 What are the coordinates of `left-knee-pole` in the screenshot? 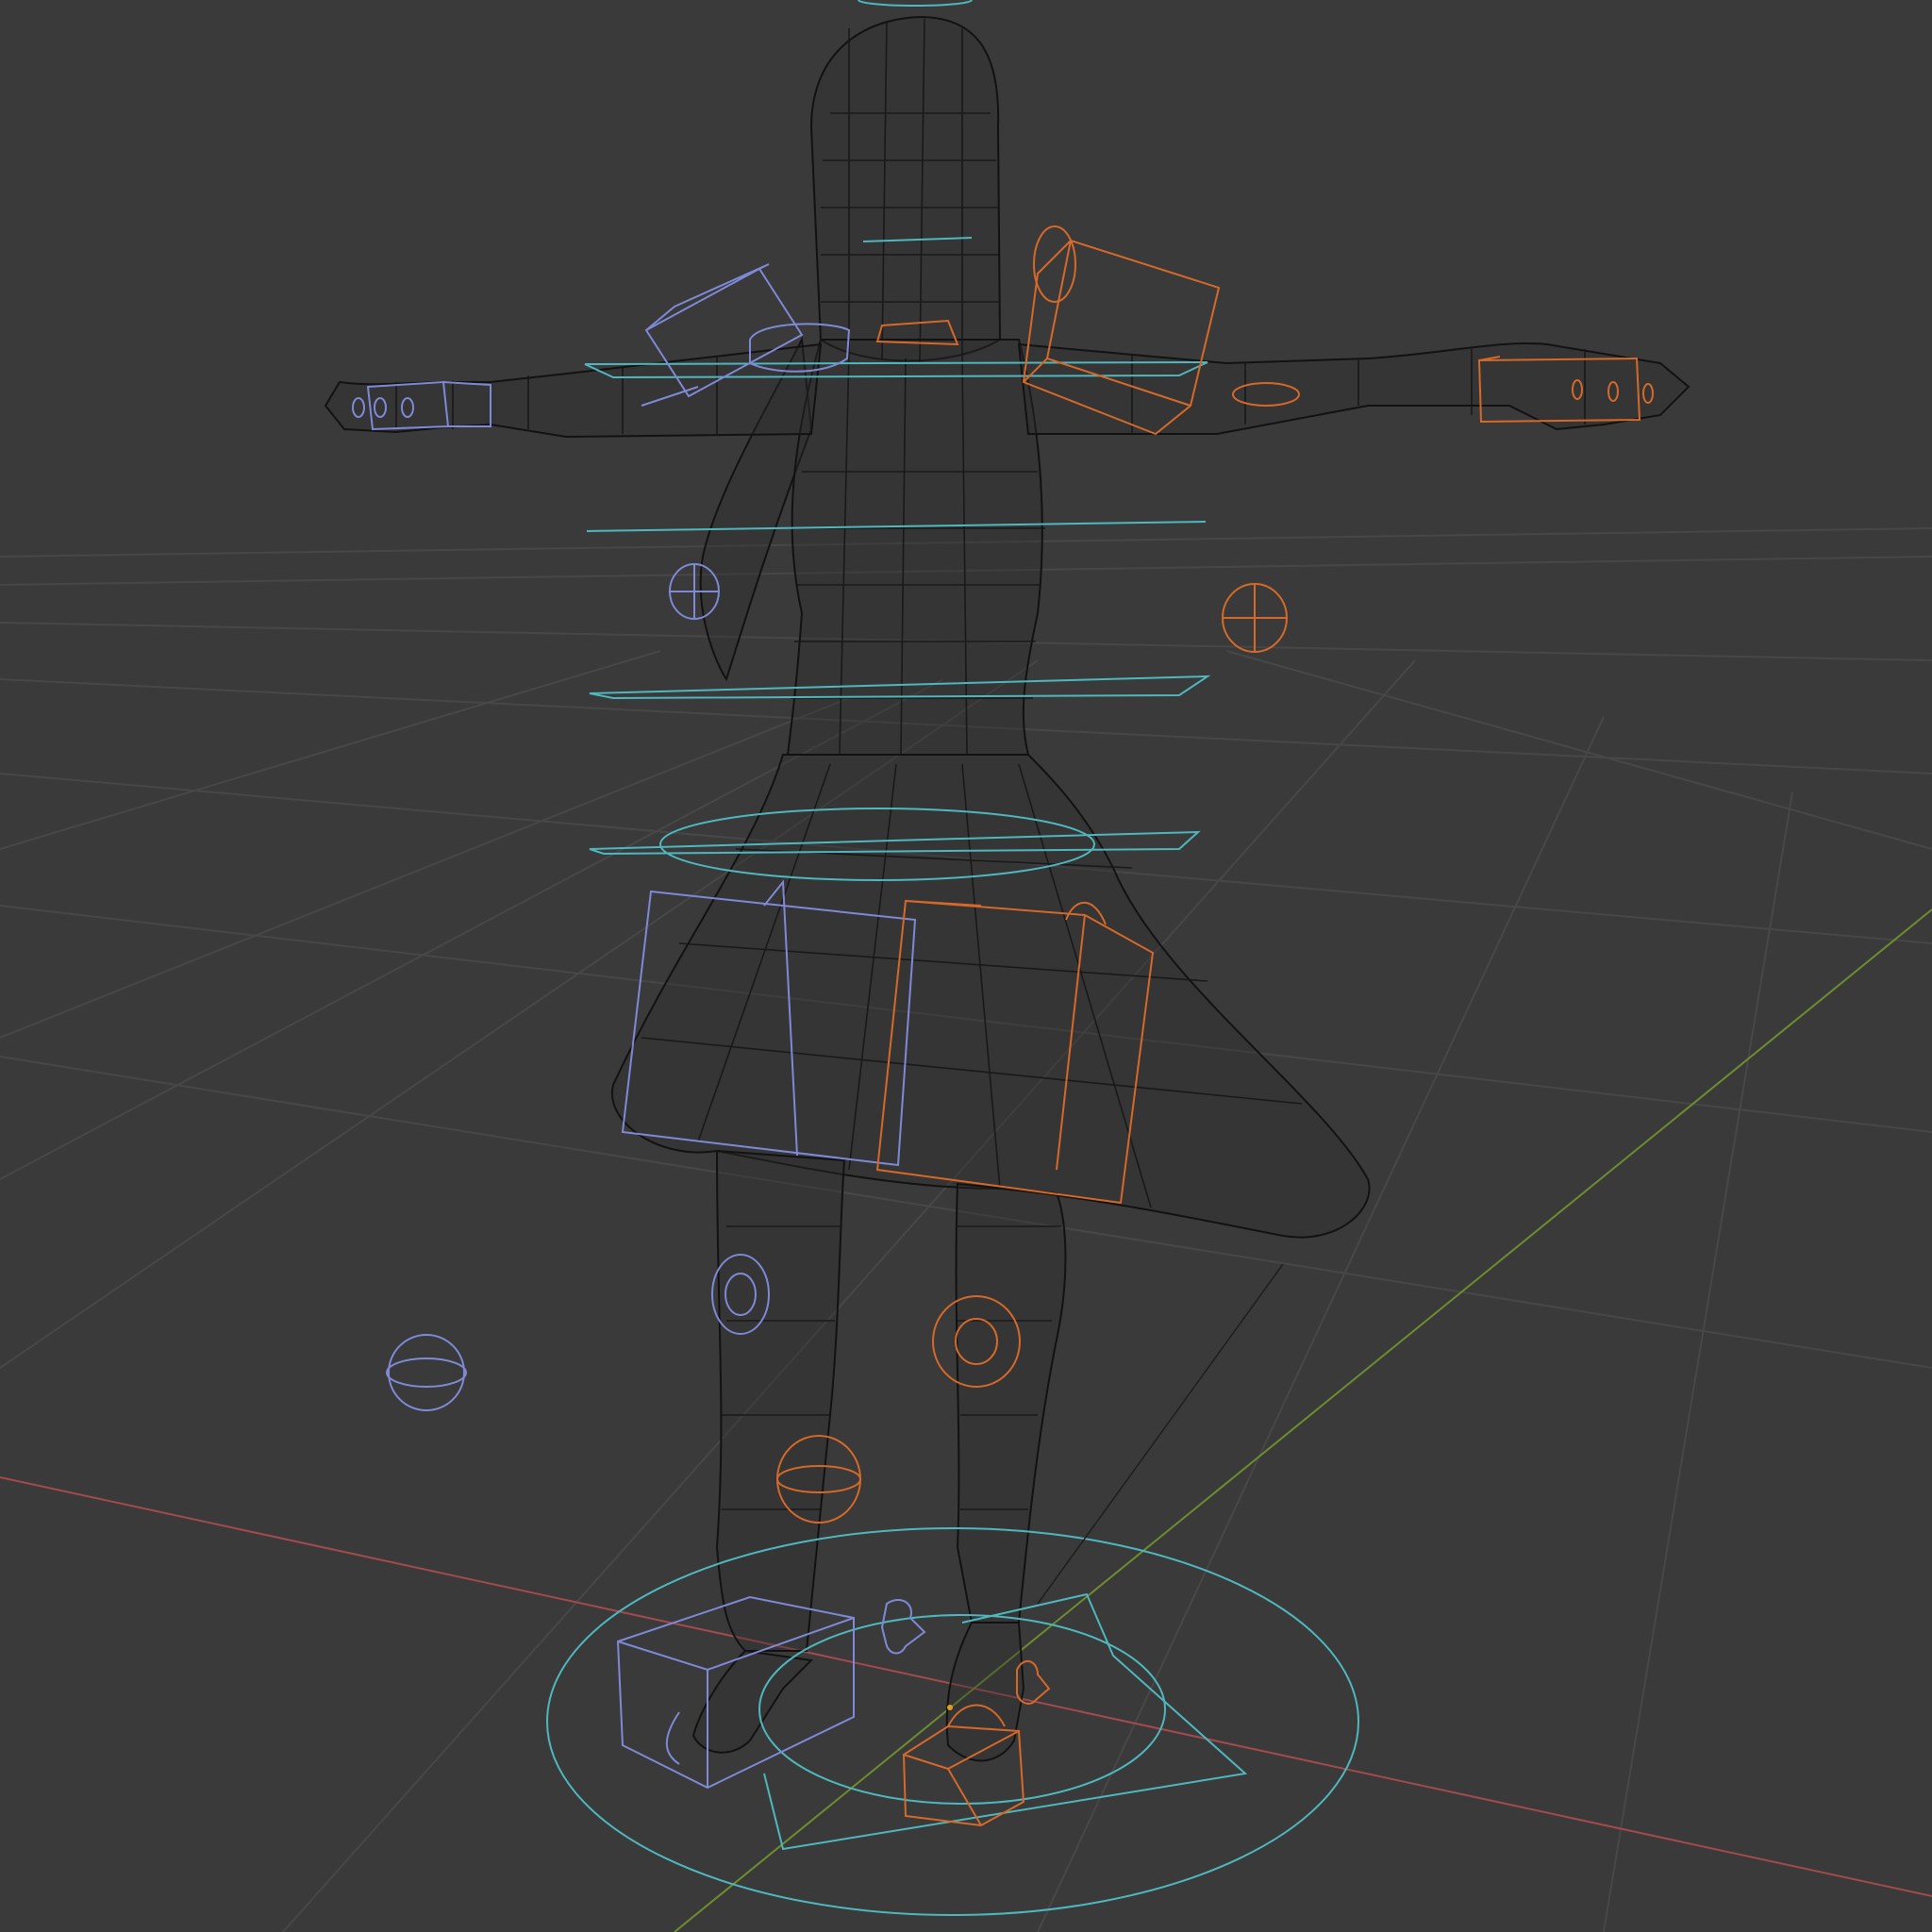 It's located at (426, 1373).